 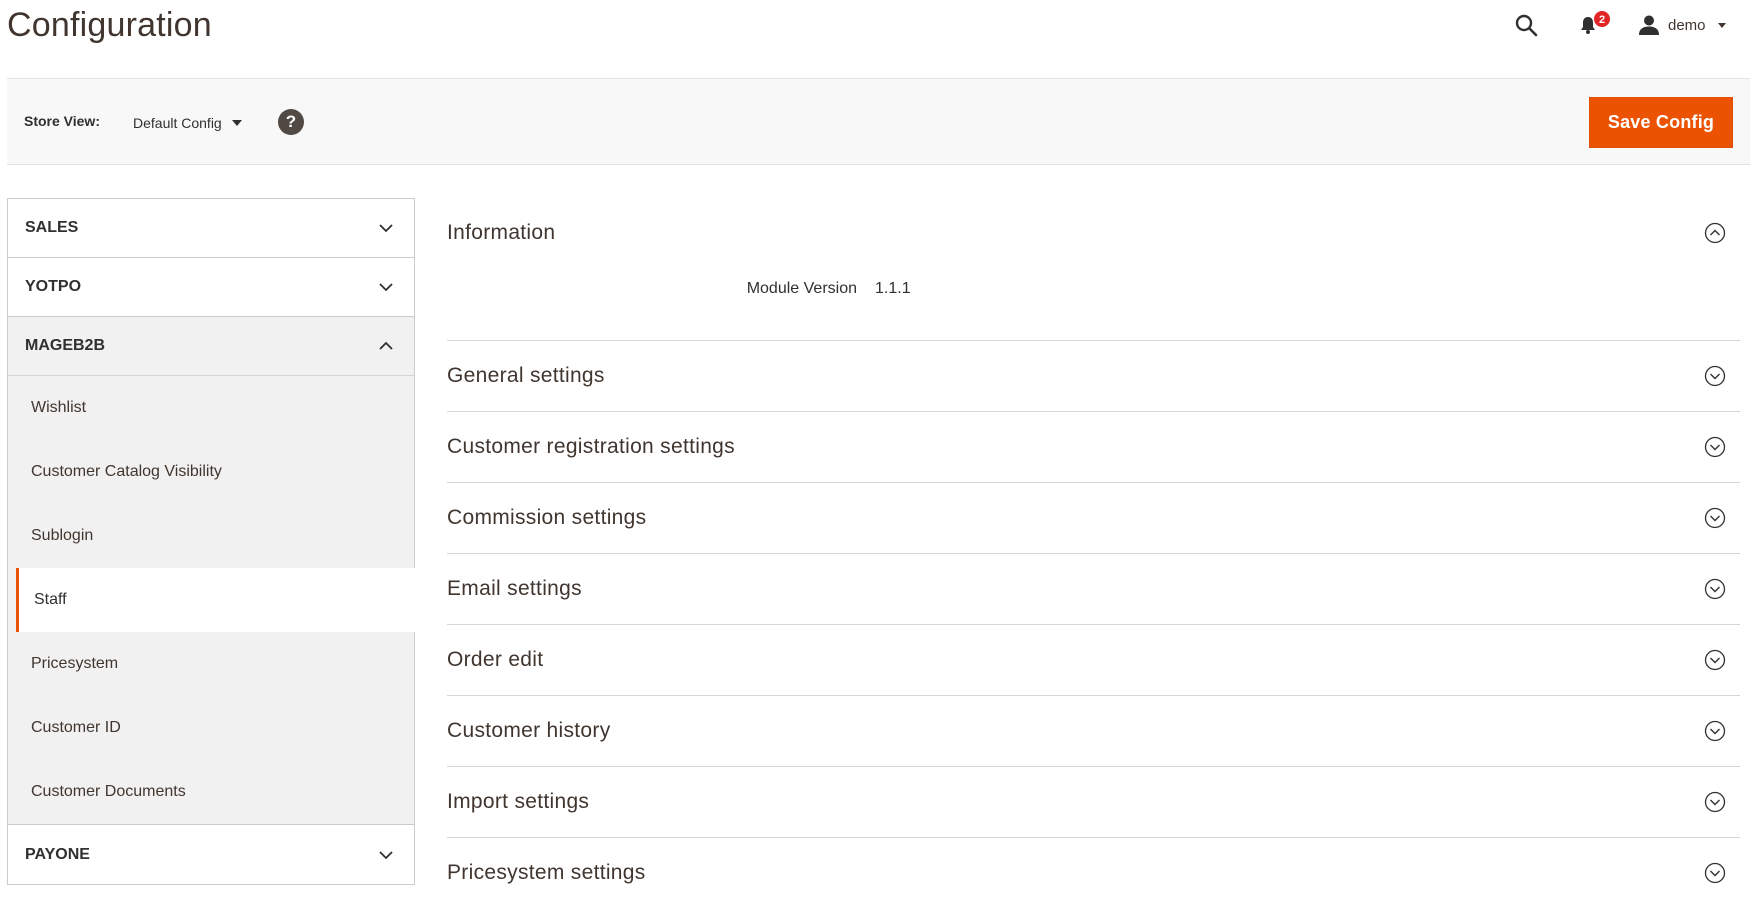 I want to click on sidebar-tab-label: SALES, so click(x=52, y=227).